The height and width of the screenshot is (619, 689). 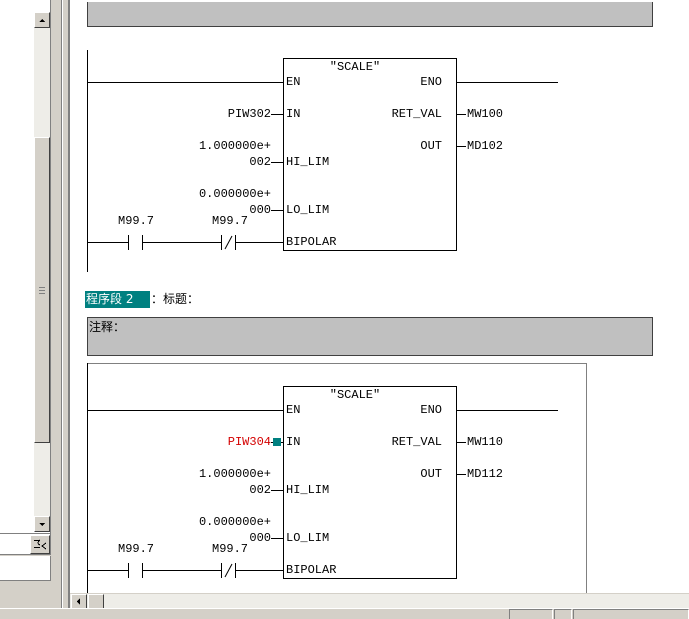 I want to click on network-2-title-caption: ：标题：, so click(x=175, y=299).